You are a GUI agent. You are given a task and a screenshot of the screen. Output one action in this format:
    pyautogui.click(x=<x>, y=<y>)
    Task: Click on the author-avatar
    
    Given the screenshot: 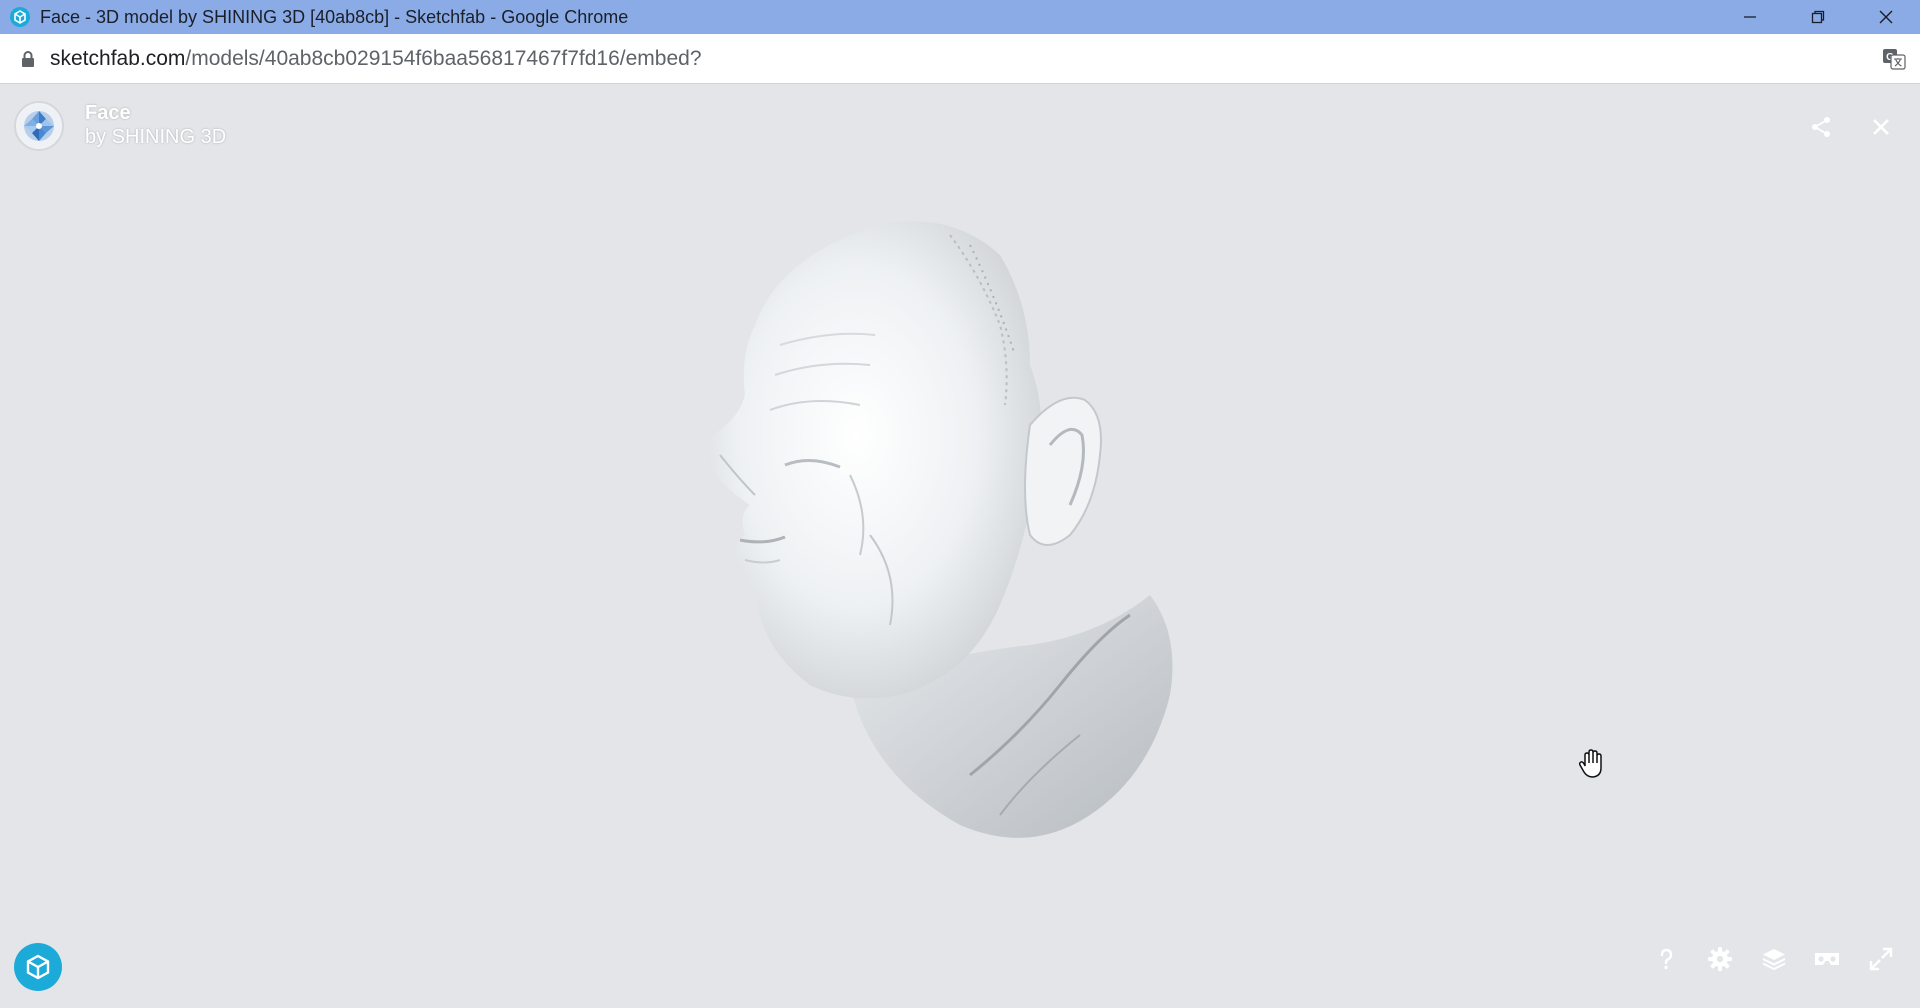 What is the action you would take?
    pyautogui.click(x=39, y=126)
    